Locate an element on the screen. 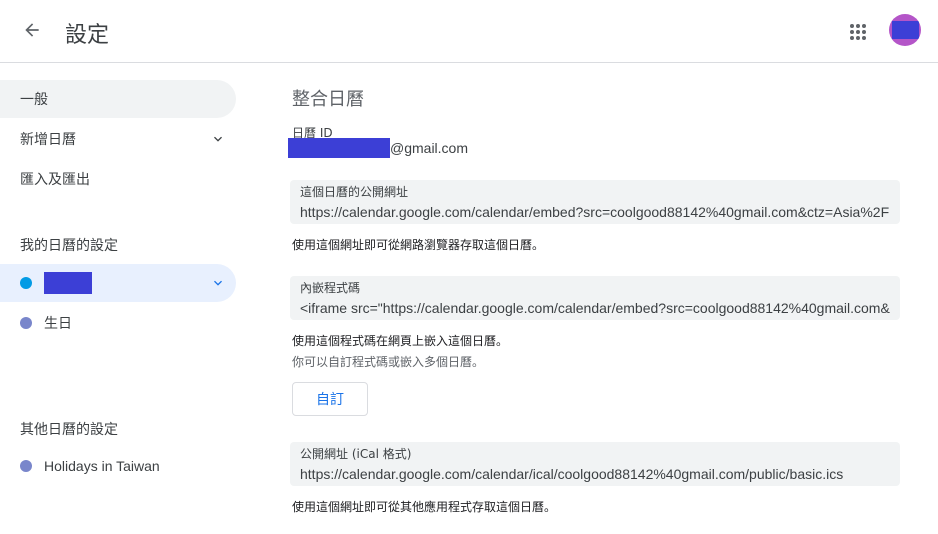 This screenshot has height=534, width=938. sidebar-item-my-calendar is located at coordinates (118, 283).